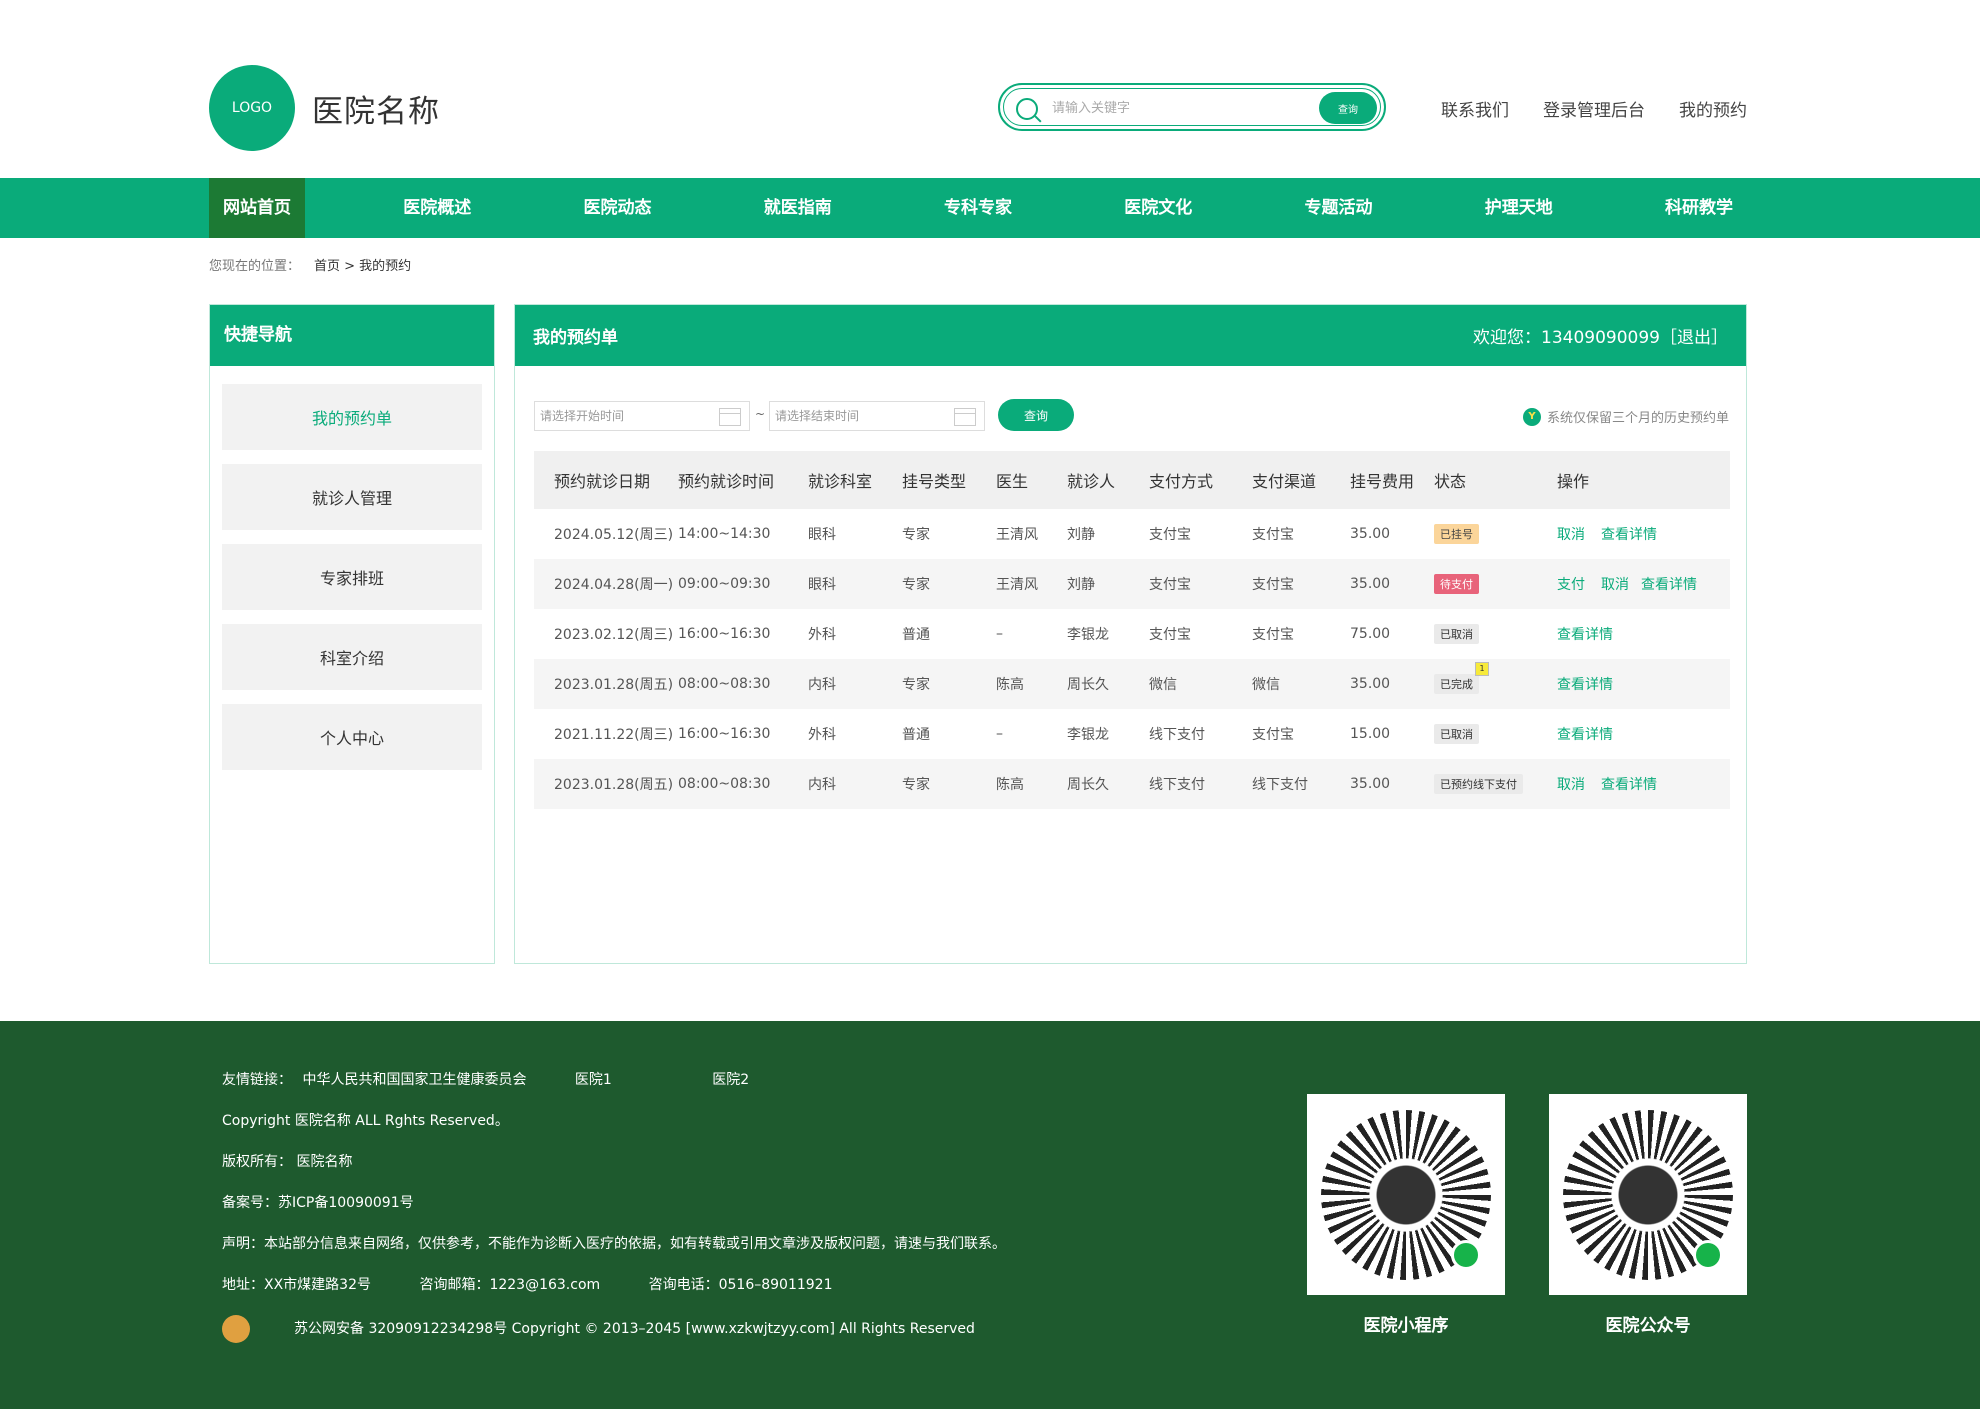 This screenshot has width=1980, height=1409. Describe the element at coordinates (1348, 108) in the screenshot. I see `search-button: 查询` at that location.